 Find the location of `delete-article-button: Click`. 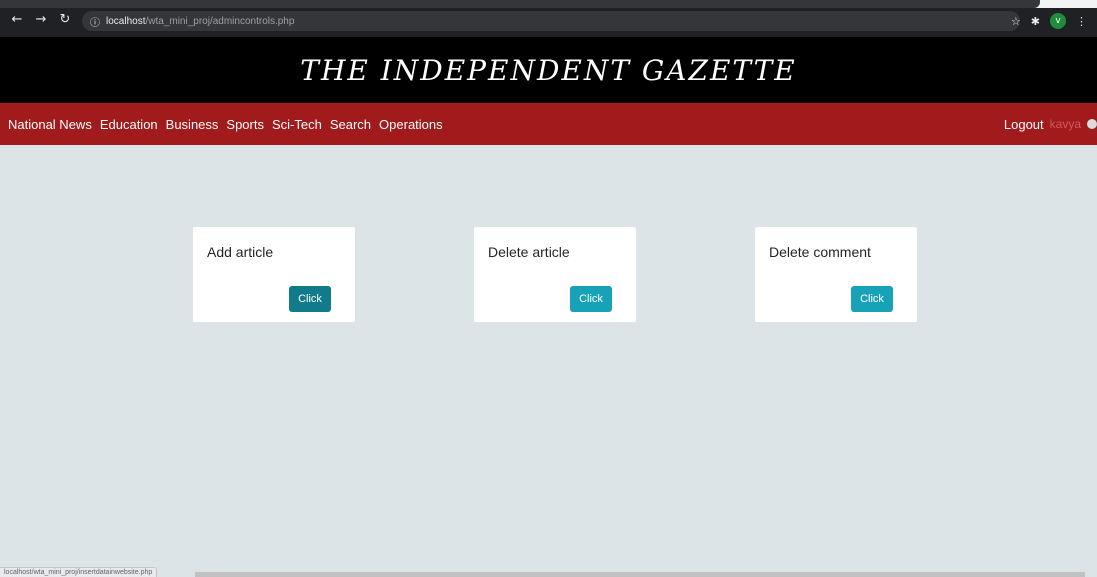

delete-article-button: Click is located at coordinates (591, 299).